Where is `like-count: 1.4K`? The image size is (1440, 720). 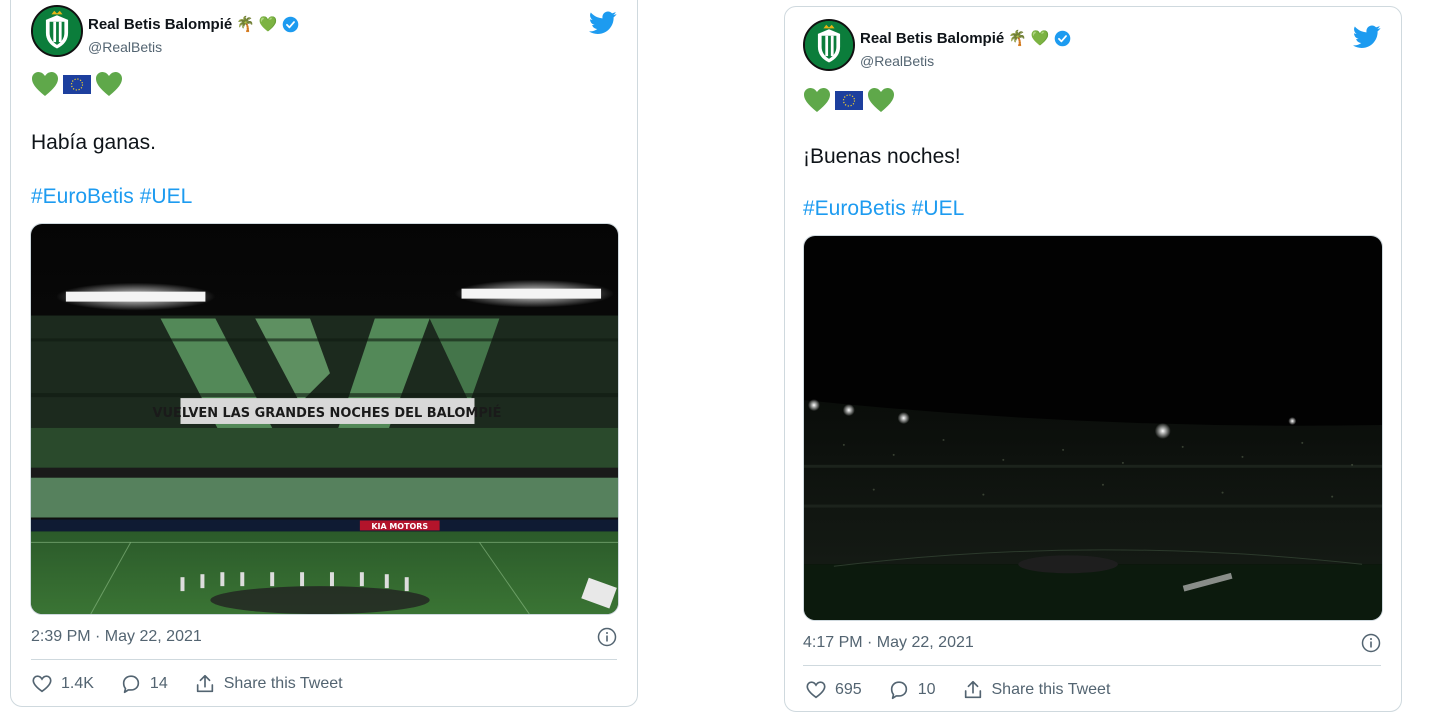 like-count: 1.4K is located at coordinates (77, 683).